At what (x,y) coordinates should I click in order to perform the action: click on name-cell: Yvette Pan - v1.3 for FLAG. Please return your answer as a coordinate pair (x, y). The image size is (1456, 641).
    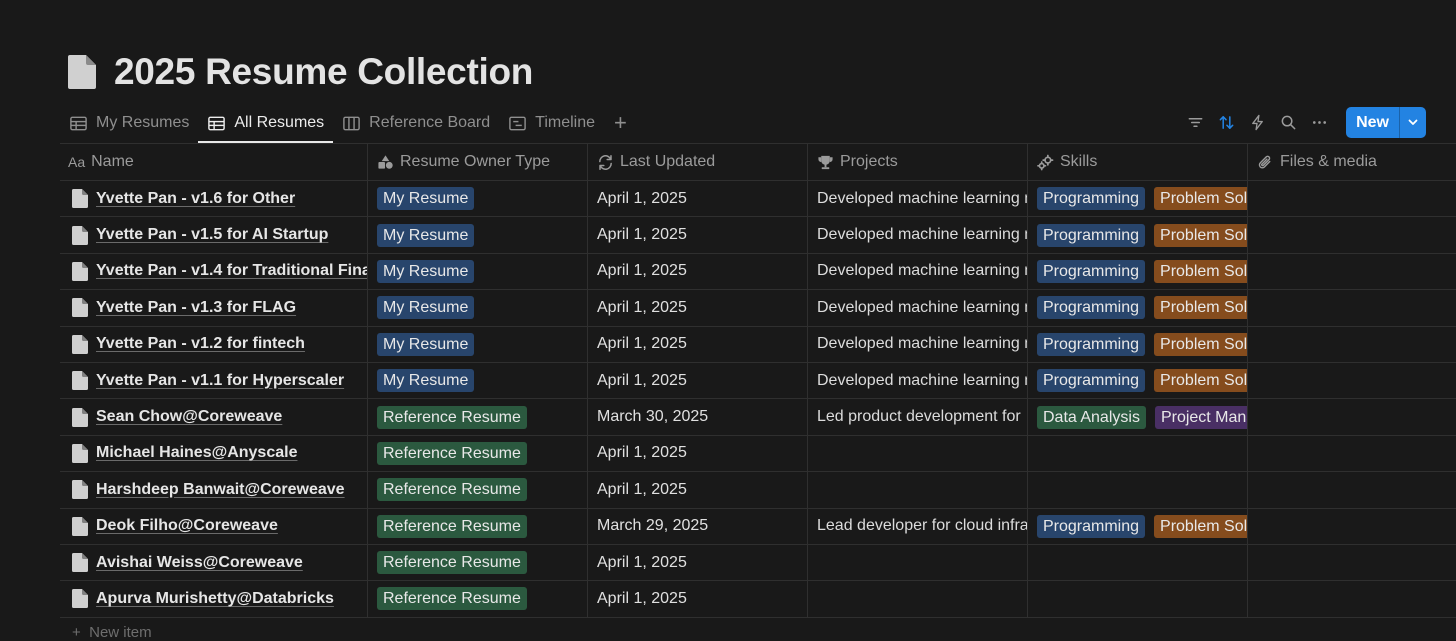
    Looking at the image, I should click on (214, 308).